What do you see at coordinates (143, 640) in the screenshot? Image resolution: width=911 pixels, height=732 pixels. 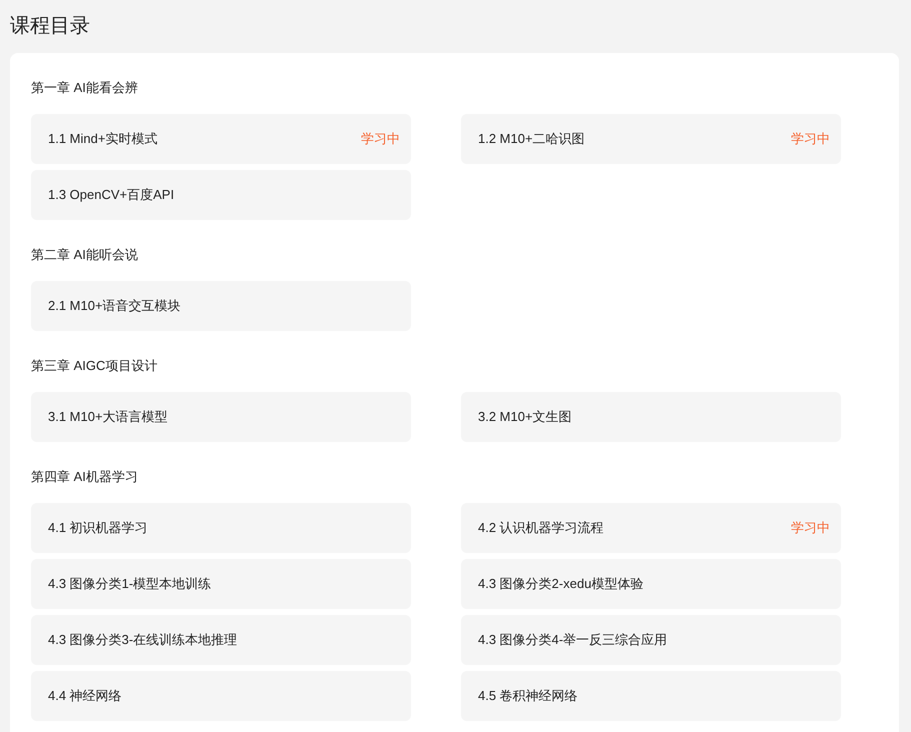 I see `lesson-title: 4.3 图像分类3-在线训练本地推理` at bounding box center [143, 640].